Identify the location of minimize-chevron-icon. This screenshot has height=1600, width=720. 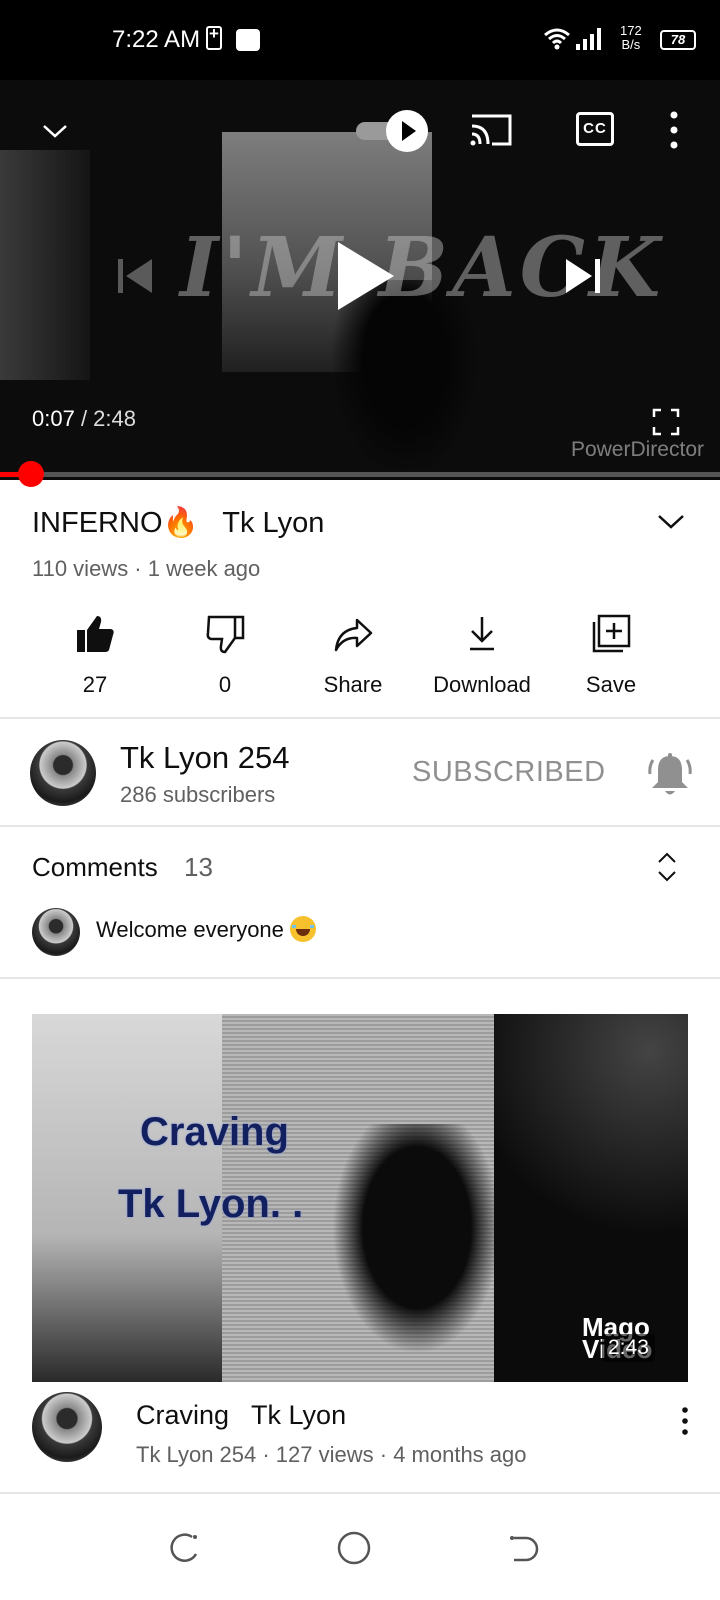
(55, 131).